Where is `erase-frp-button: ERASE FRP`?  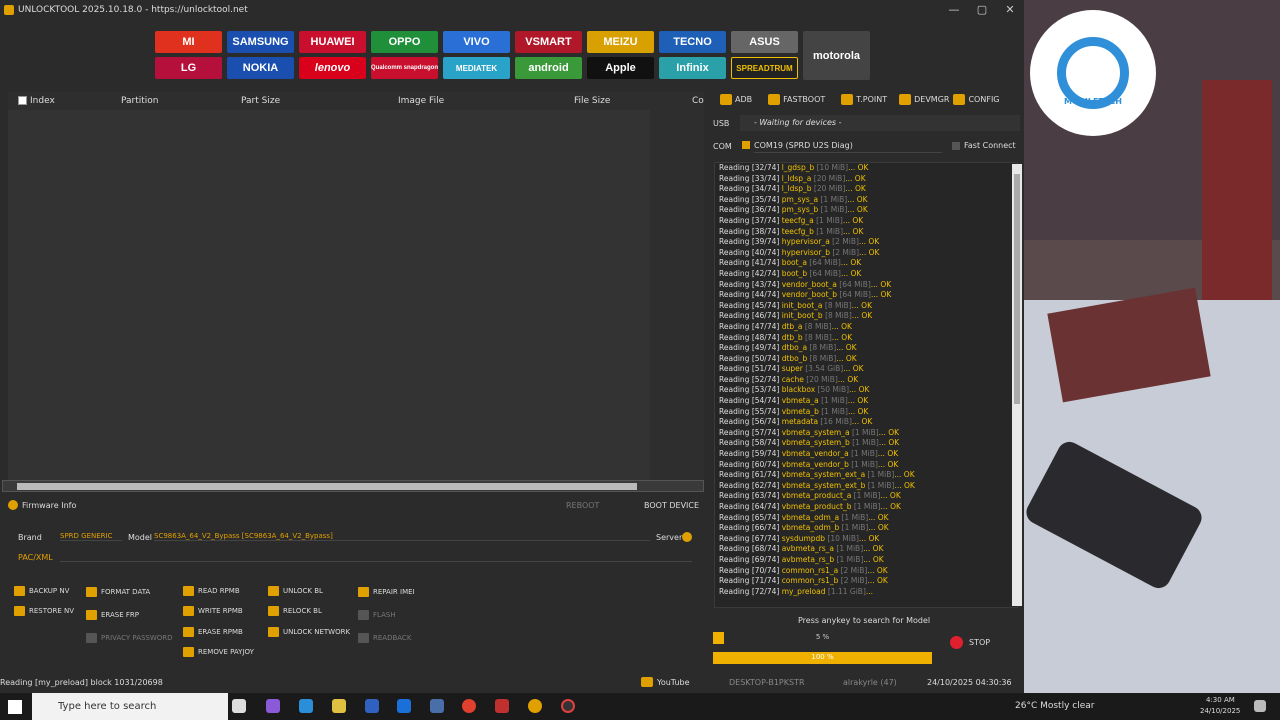
erase-frp-button: ERASE FRP is located at coordinates (112, 615).